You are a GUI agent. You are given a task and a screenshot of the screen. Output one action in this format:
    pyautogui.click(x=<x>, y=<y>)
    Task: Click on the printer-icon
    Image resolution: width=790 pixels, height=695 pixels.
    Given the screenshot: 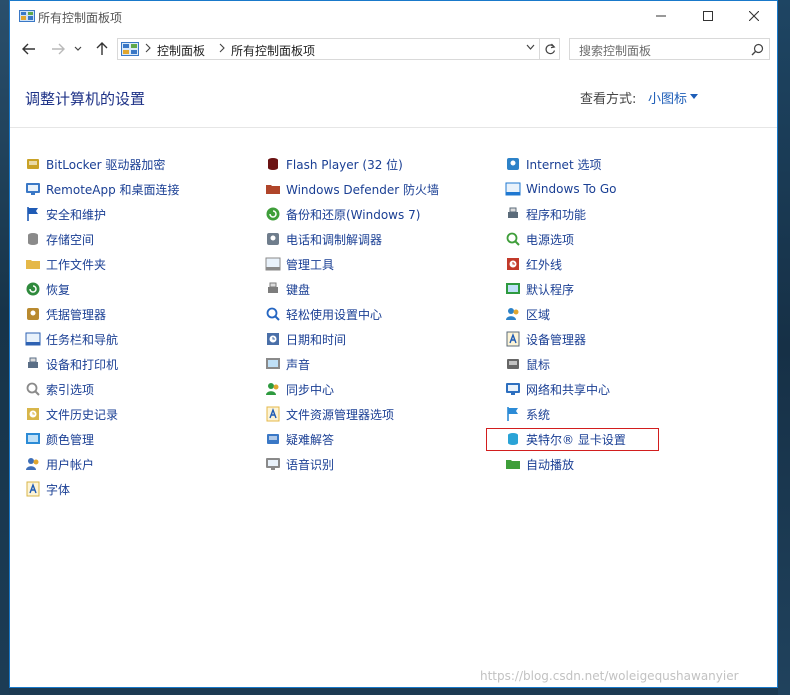 What is the action you would take?
    pyautogui.click(x=33, y=362)
    